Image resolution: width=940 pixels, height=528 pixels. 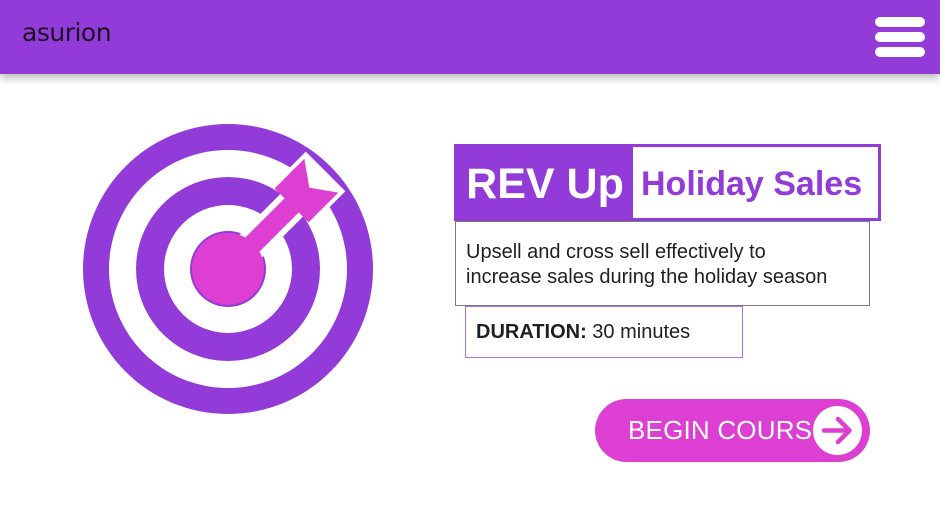 I want to click on arrow-right-icon, so click(x=836, y=430).